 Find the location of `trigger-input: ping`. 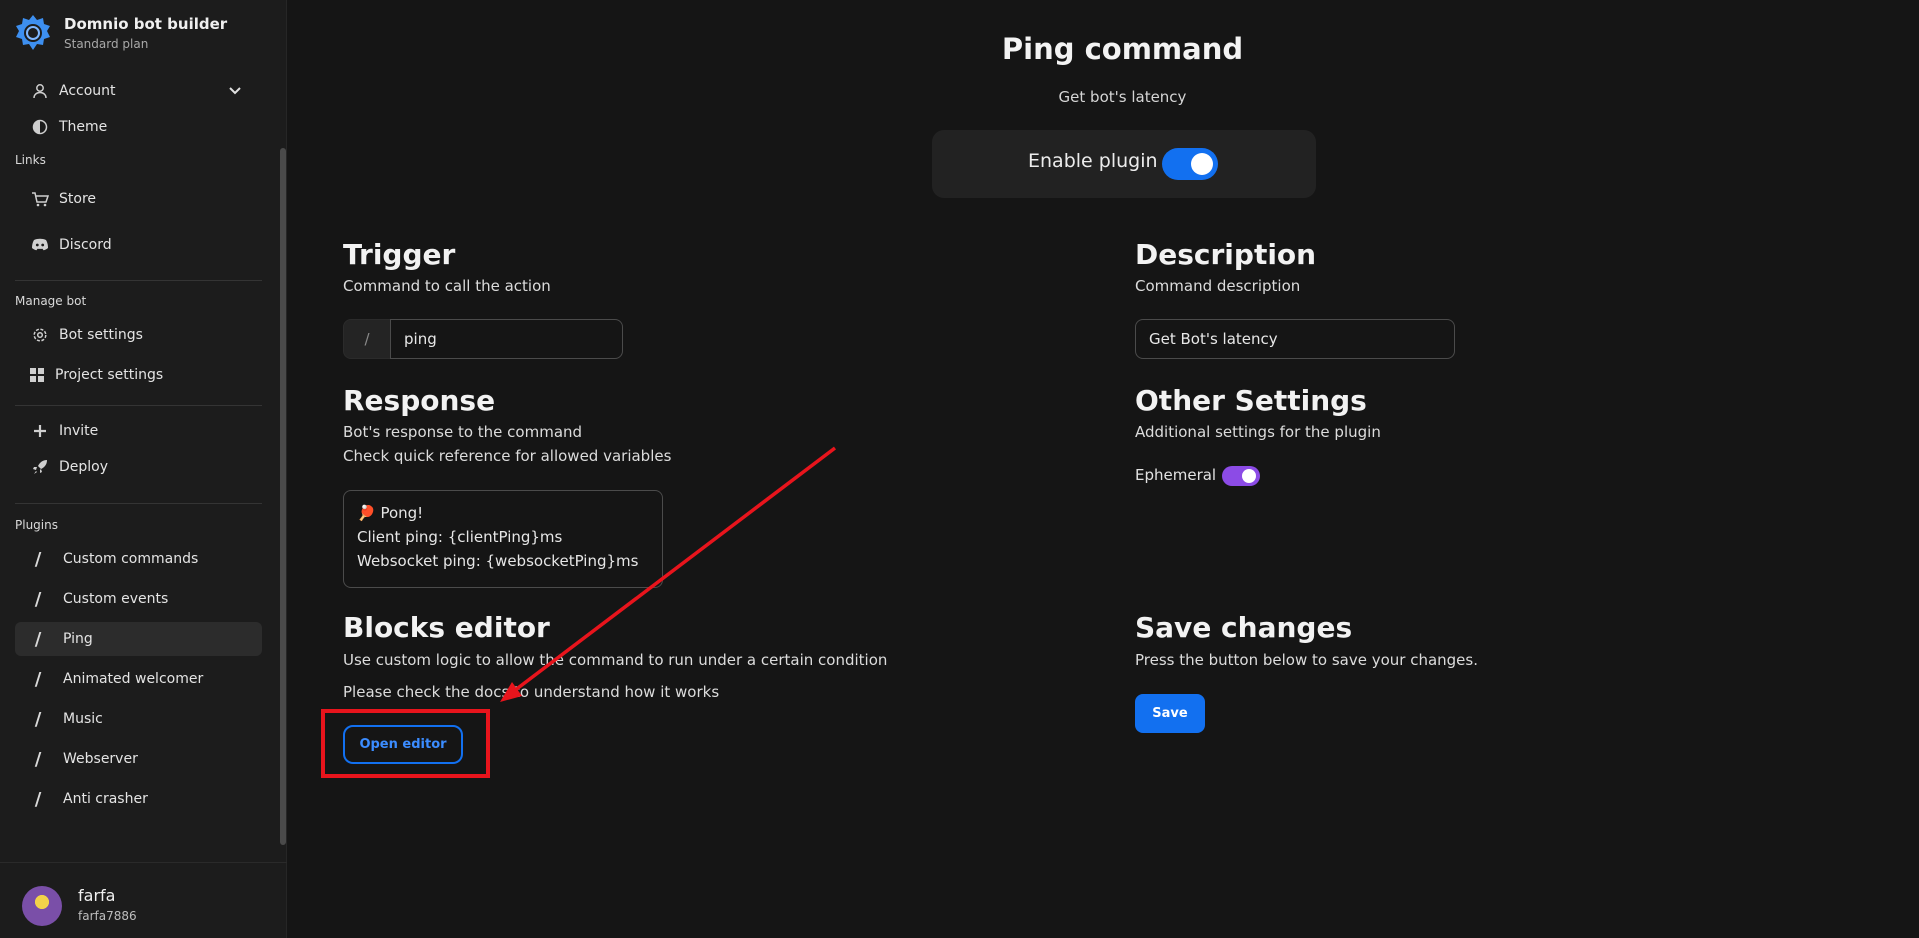

trigger-input: ping is located at coordinates (506, 339).